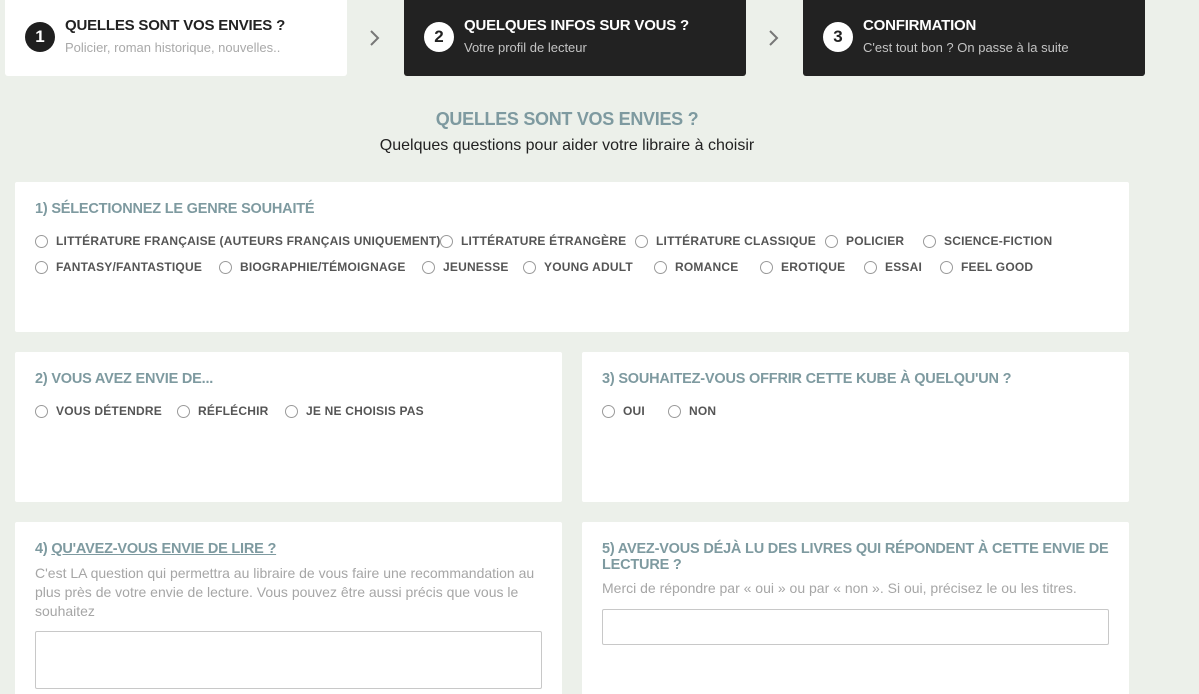  I want to click on genre-option-label: FEEL GOOD, so click(997, 267).